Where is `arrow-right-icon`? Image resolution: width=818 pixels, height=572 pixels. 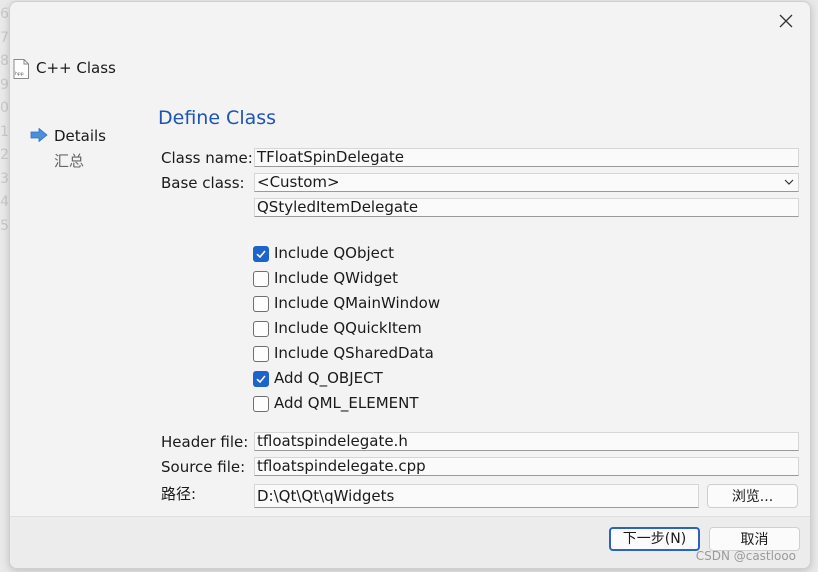 arrow-right-icon is located at coordinates (39, 135).